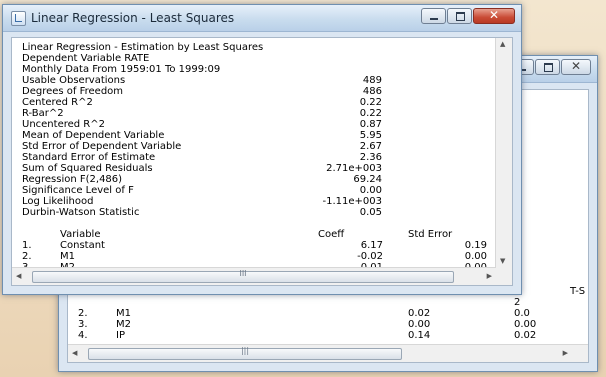 Image resolution: width=606 pixels, height=377 pixels. I want to click on stat-label: Durbin-Watson Statistic, so click(81, 212).